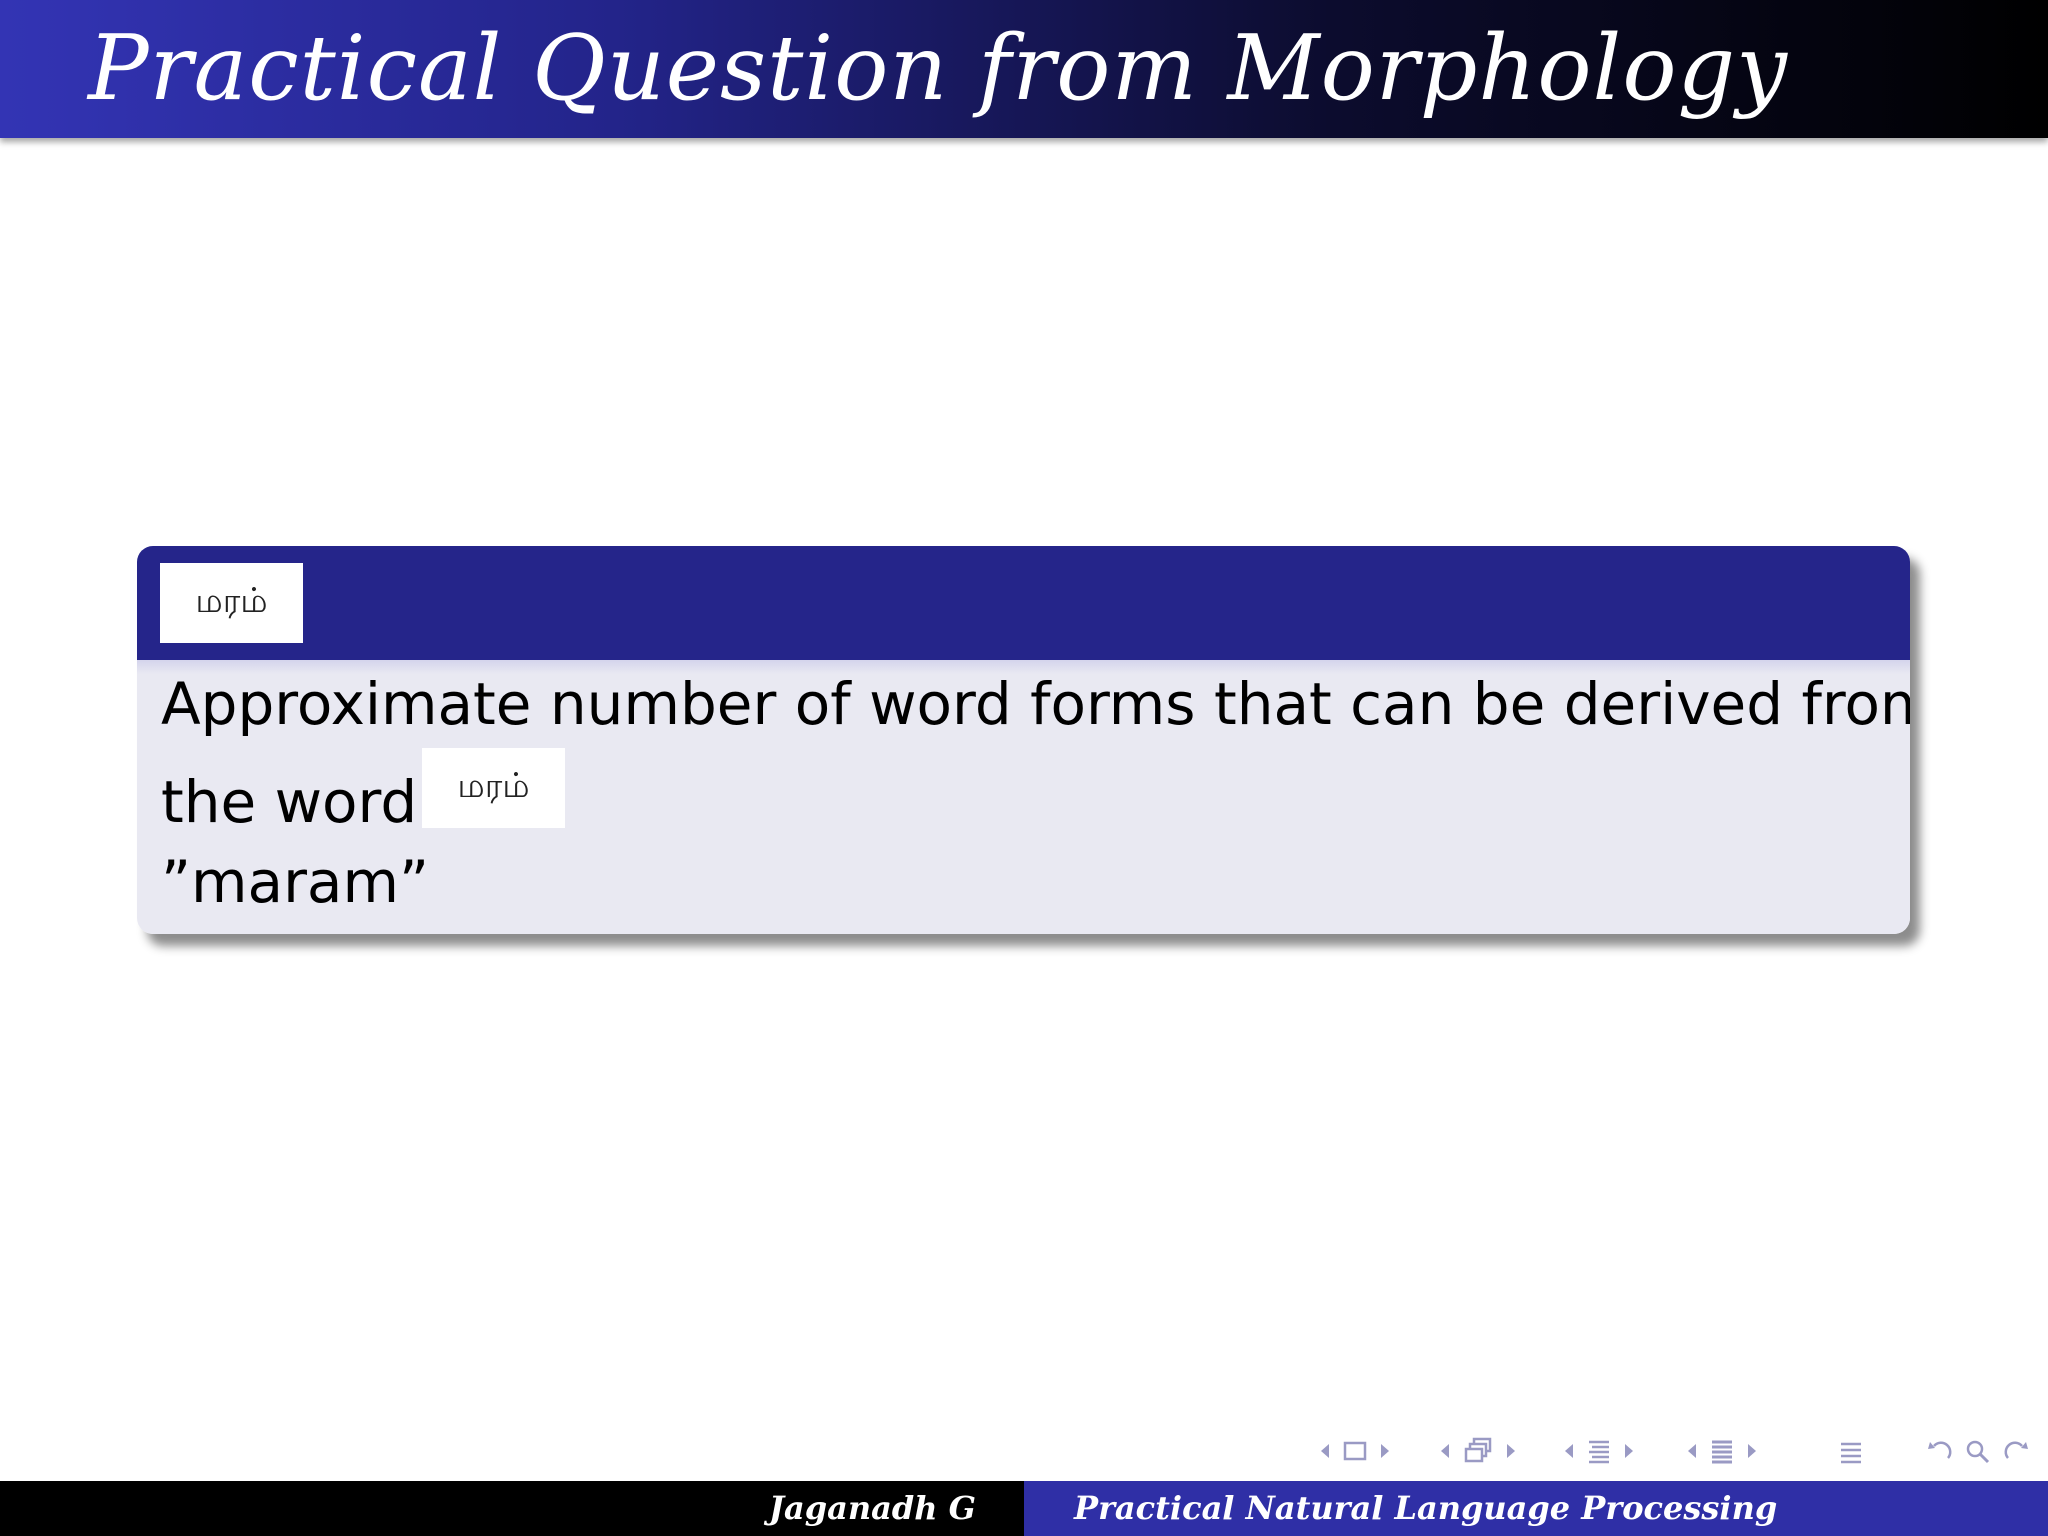 This screenshot has width=2048, height=1536. Describe the element at coordinates (289, 802) in the screenshot. I see `block-text-line-2: the word` at that location.